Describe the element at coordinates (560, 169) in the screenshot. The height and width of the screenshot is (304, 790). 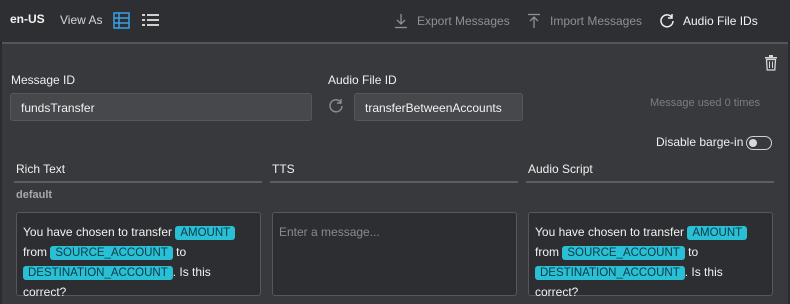
I see `column-header-audio-script: Audio Script` at that location.